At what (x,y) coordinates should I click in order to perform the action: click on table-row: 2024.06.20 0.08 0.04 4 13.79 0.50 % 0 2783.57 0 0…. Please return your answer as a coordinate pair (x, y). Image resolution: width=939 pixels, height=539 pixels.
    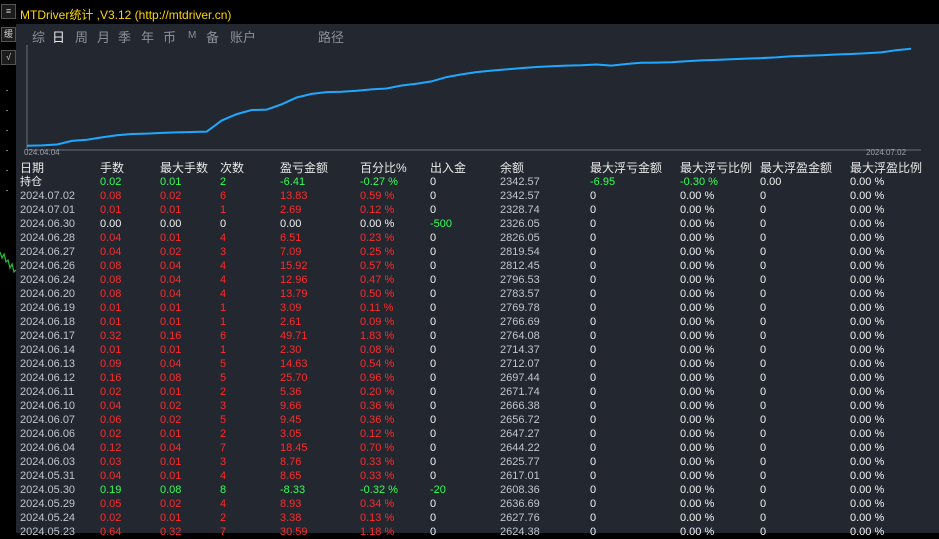
    Looking at the image, I should click on (477, 294).